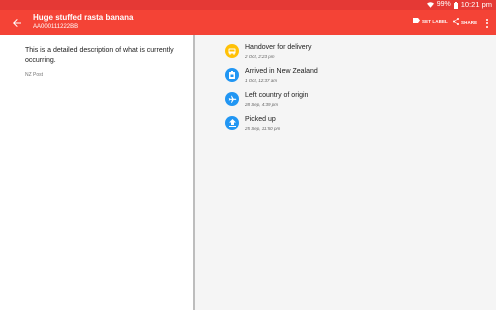 This screenshot has width=496, height=310. I want to click on battery-percent: 99%, so click(443, 4).